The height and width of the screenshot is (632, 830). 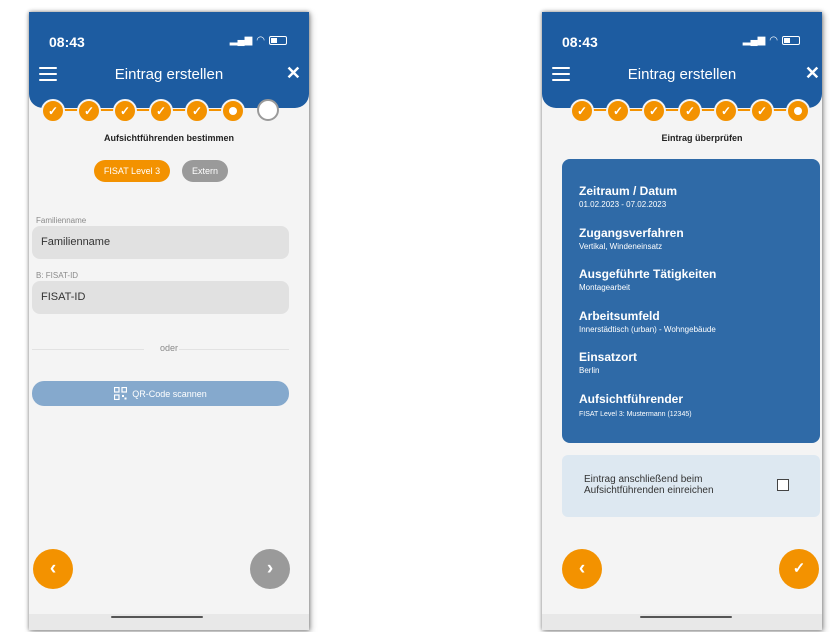 What do you see at coordinates (169, 393) in the screenshot?
I see `qr-scan-label: QR-Code scannen` at bounding box center [169, 393].